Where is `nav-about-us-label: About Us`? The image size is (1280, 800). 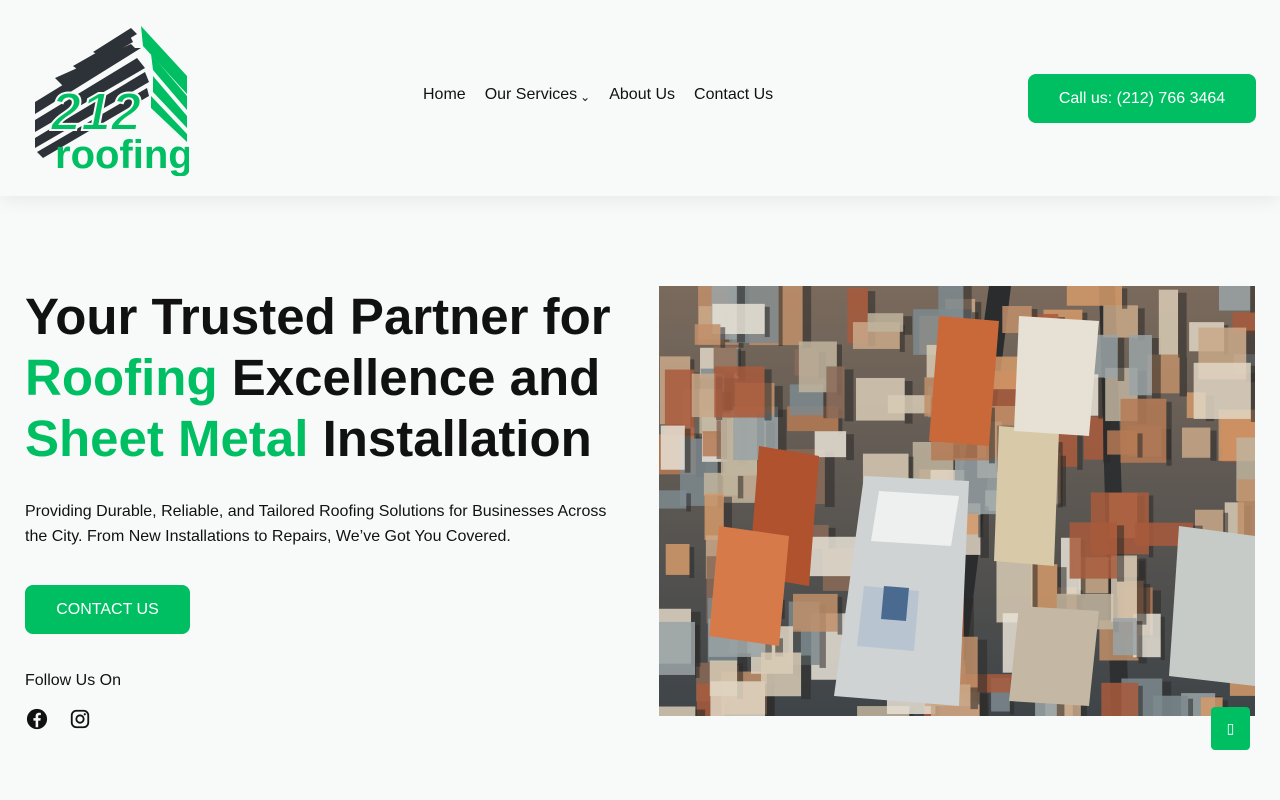 nav-about-us-label: About Us is located at coordinates (642, 94).